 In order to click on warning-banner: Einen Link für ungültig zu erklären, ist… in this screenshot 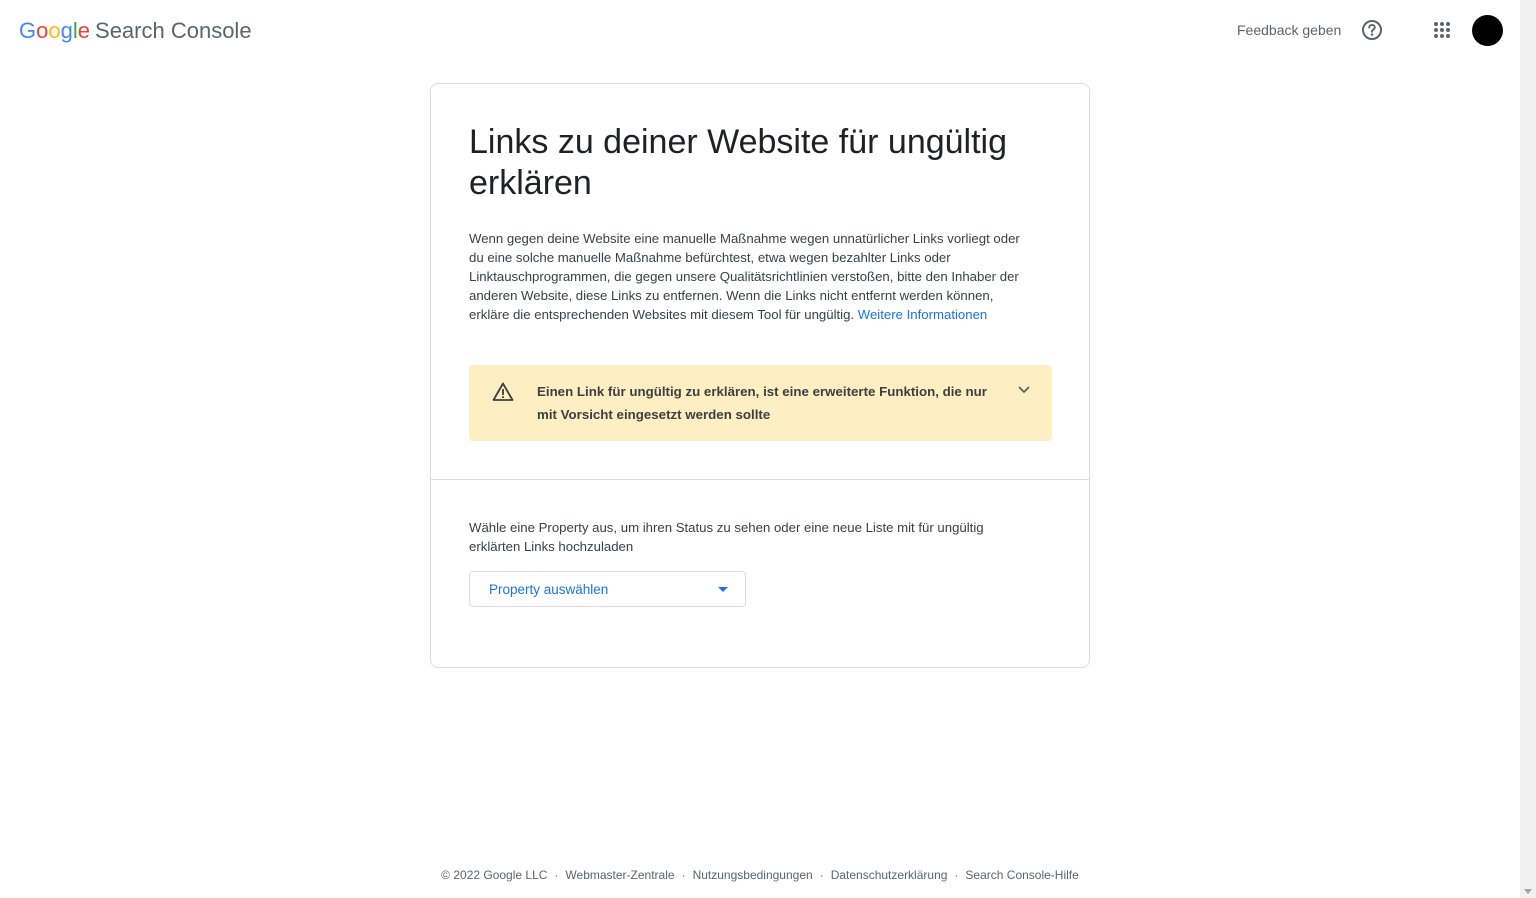, I will do `click(760, 403)`.